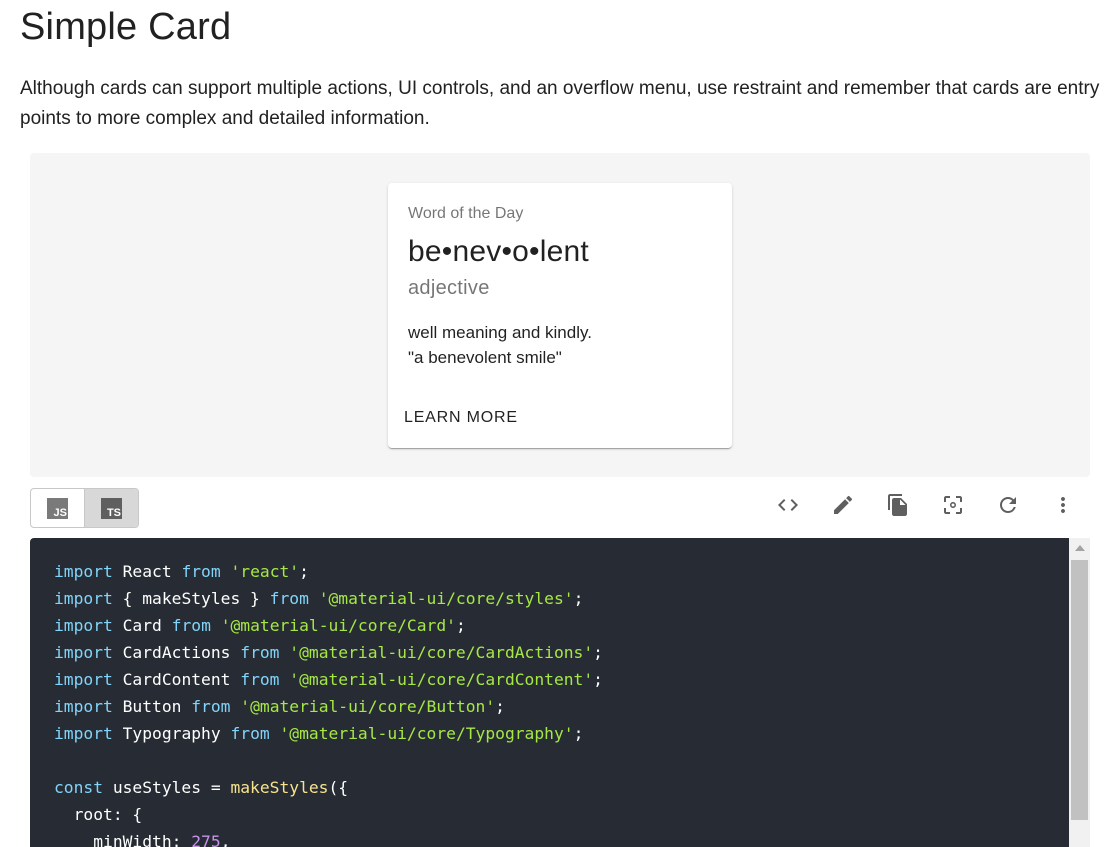 This screenshot has width=1117, height=847. Describe the element at coordinates (279, 787) in the screenshot. I see `code-token: makeStyles` at that location.